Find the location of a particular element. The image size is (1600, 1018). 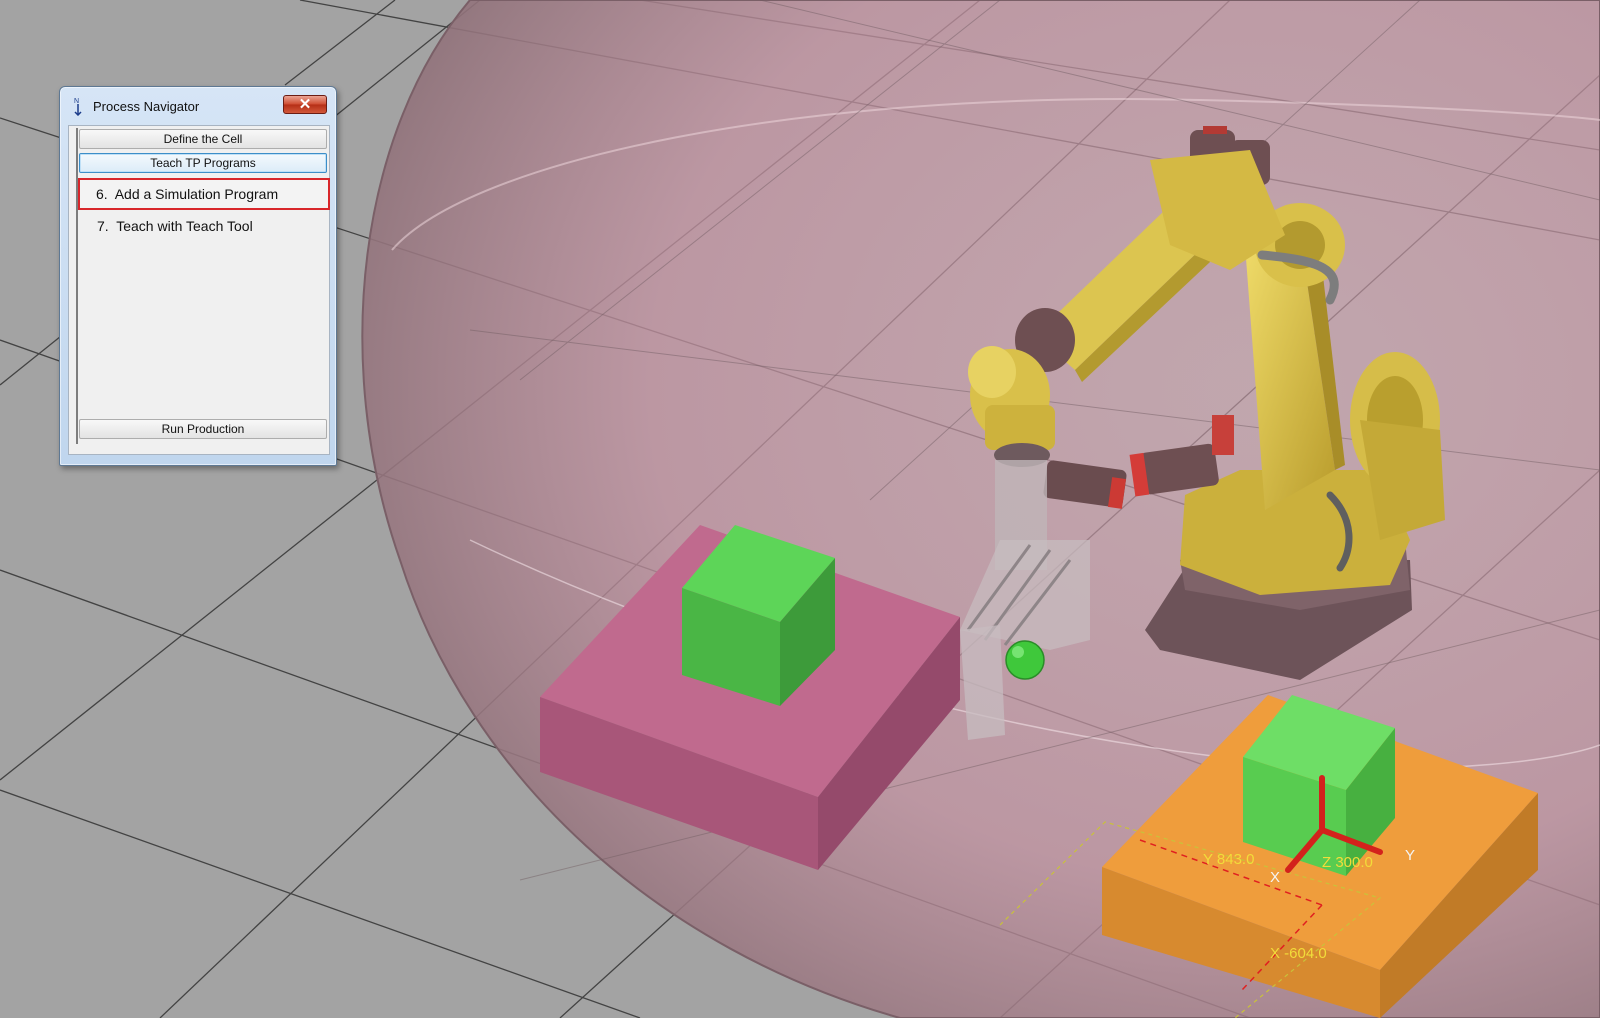

navigator-icon: N is located at coordinates (78, 107).